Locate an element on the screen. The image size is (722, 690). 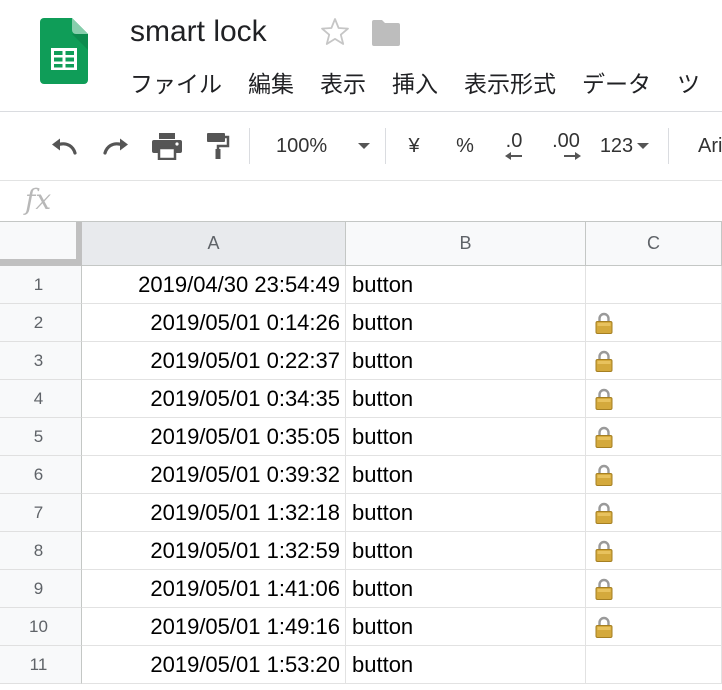
redo-icon is located at coordinates (115, 146).